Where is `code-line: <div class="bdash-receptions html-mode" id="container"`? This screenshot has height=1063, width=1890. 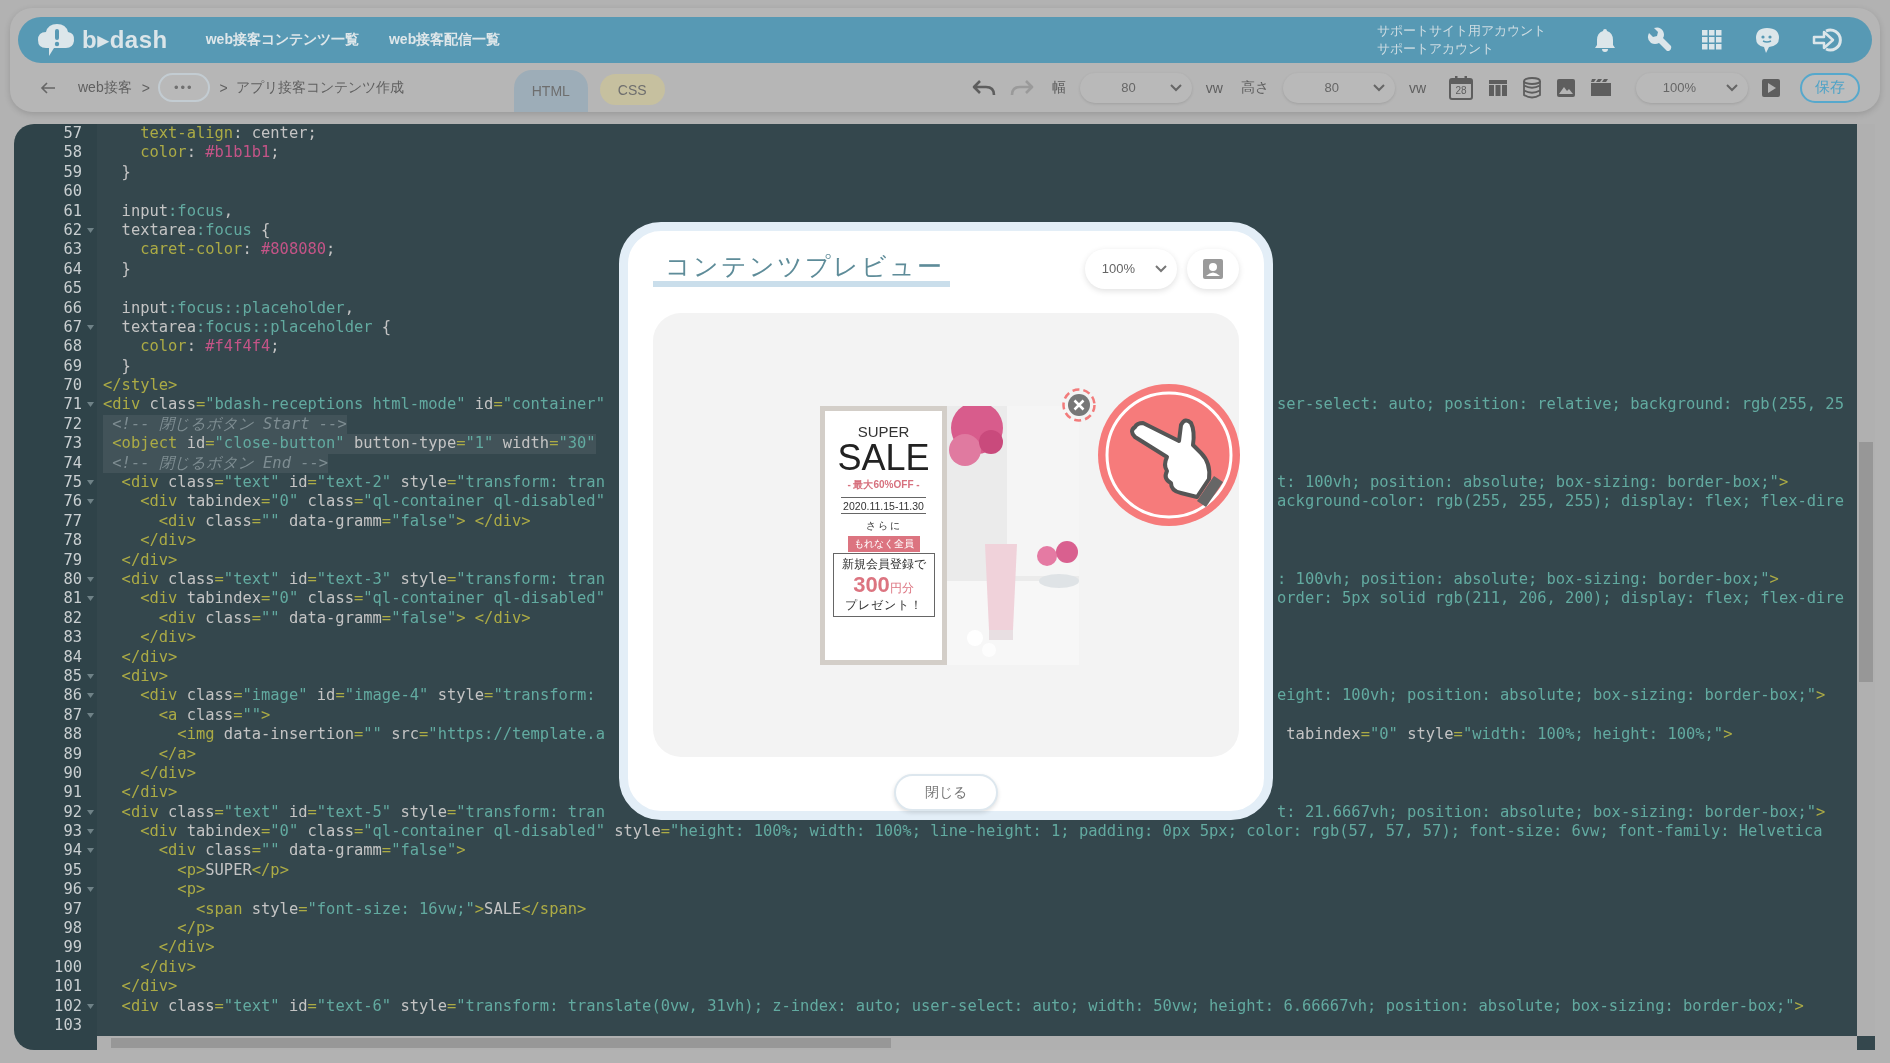
code-line: <div class="bdash-receptions html-mode" id="container" is located at coordinates (354, 405).